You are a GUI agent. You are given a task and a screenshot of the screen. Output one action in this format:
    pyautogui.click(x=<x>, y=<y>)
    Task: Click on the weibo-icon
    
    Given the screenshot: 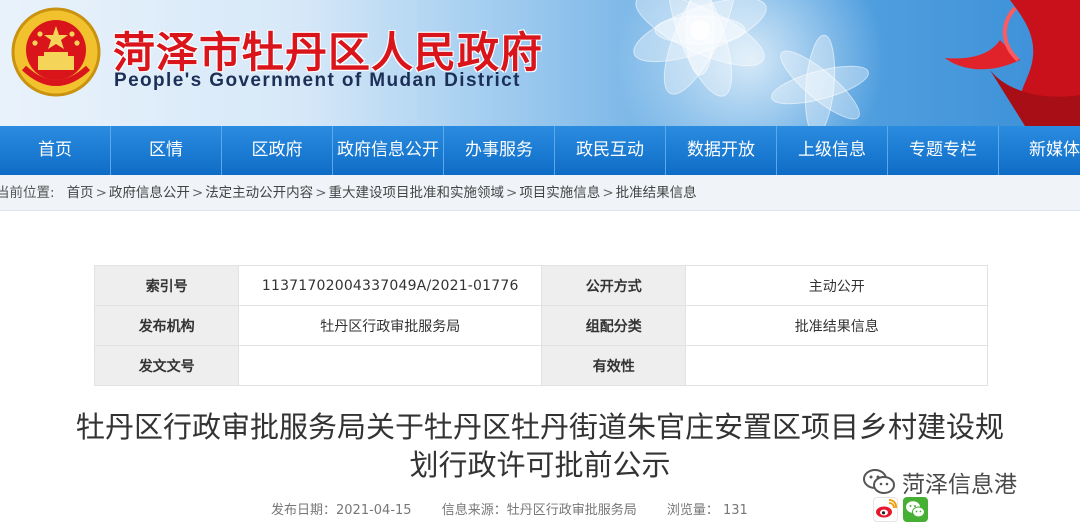 What is the action you would take?
    pyautogui.click(x=886, y=508)
    